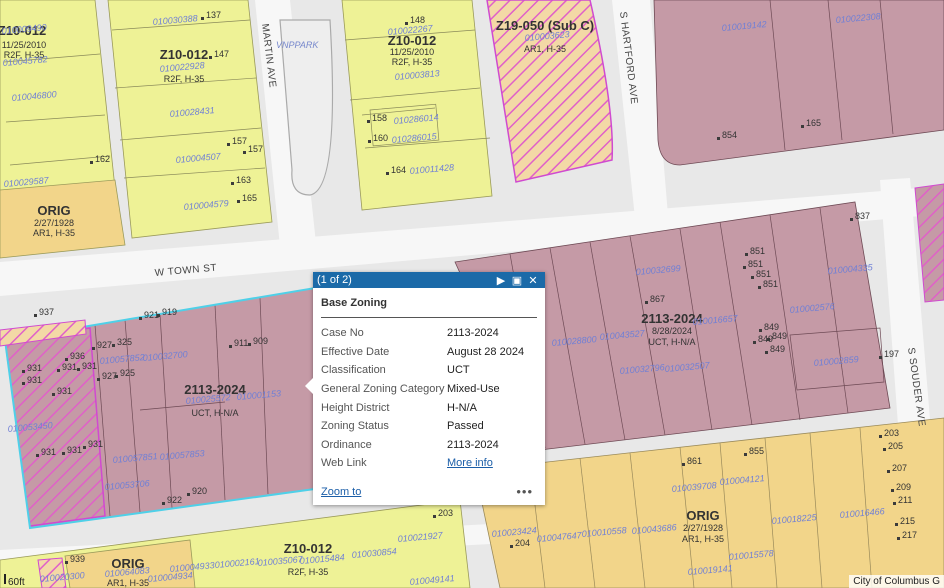 This screenshot has height=588, width=944. What do you see at coordinates (5, 579) in the screenshot?
I see `scale-tick` at bounding box center [5, 579].